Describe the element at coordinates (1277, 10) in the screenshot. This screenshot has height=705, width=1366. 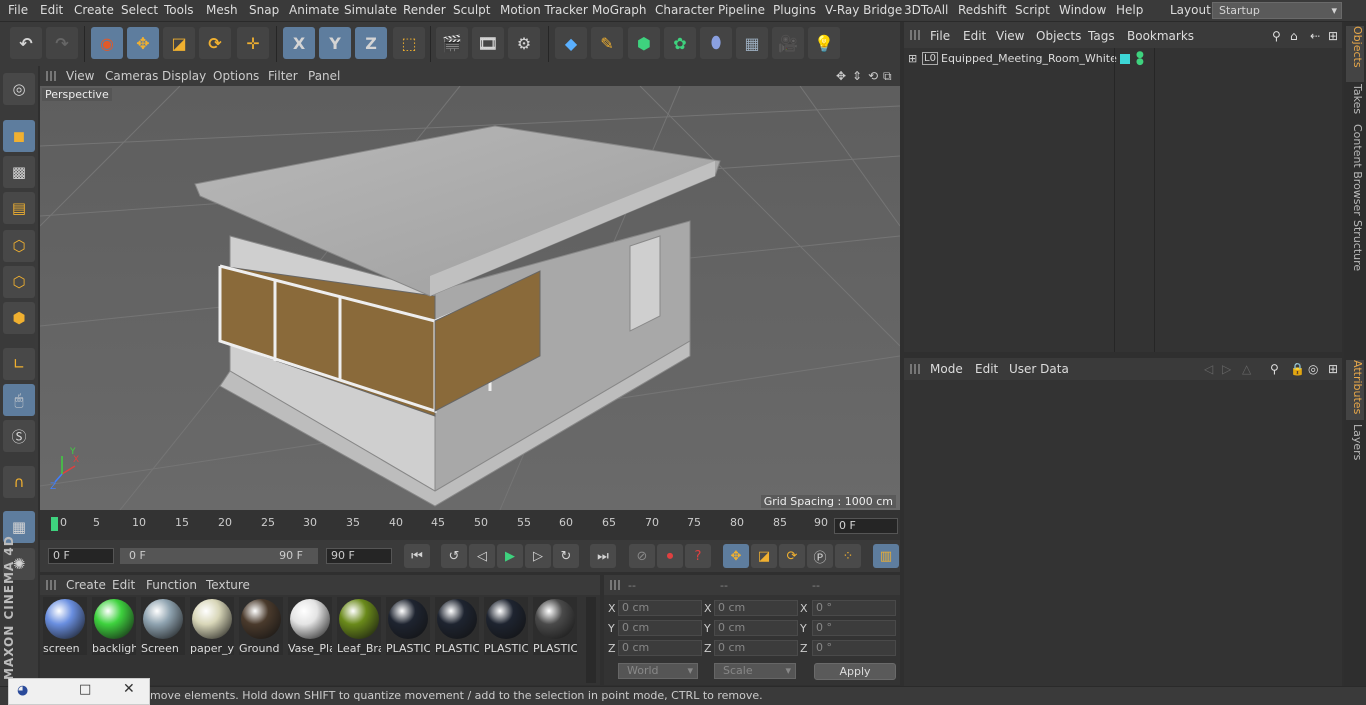
I see `layout-select: Startup ▾` at that location.